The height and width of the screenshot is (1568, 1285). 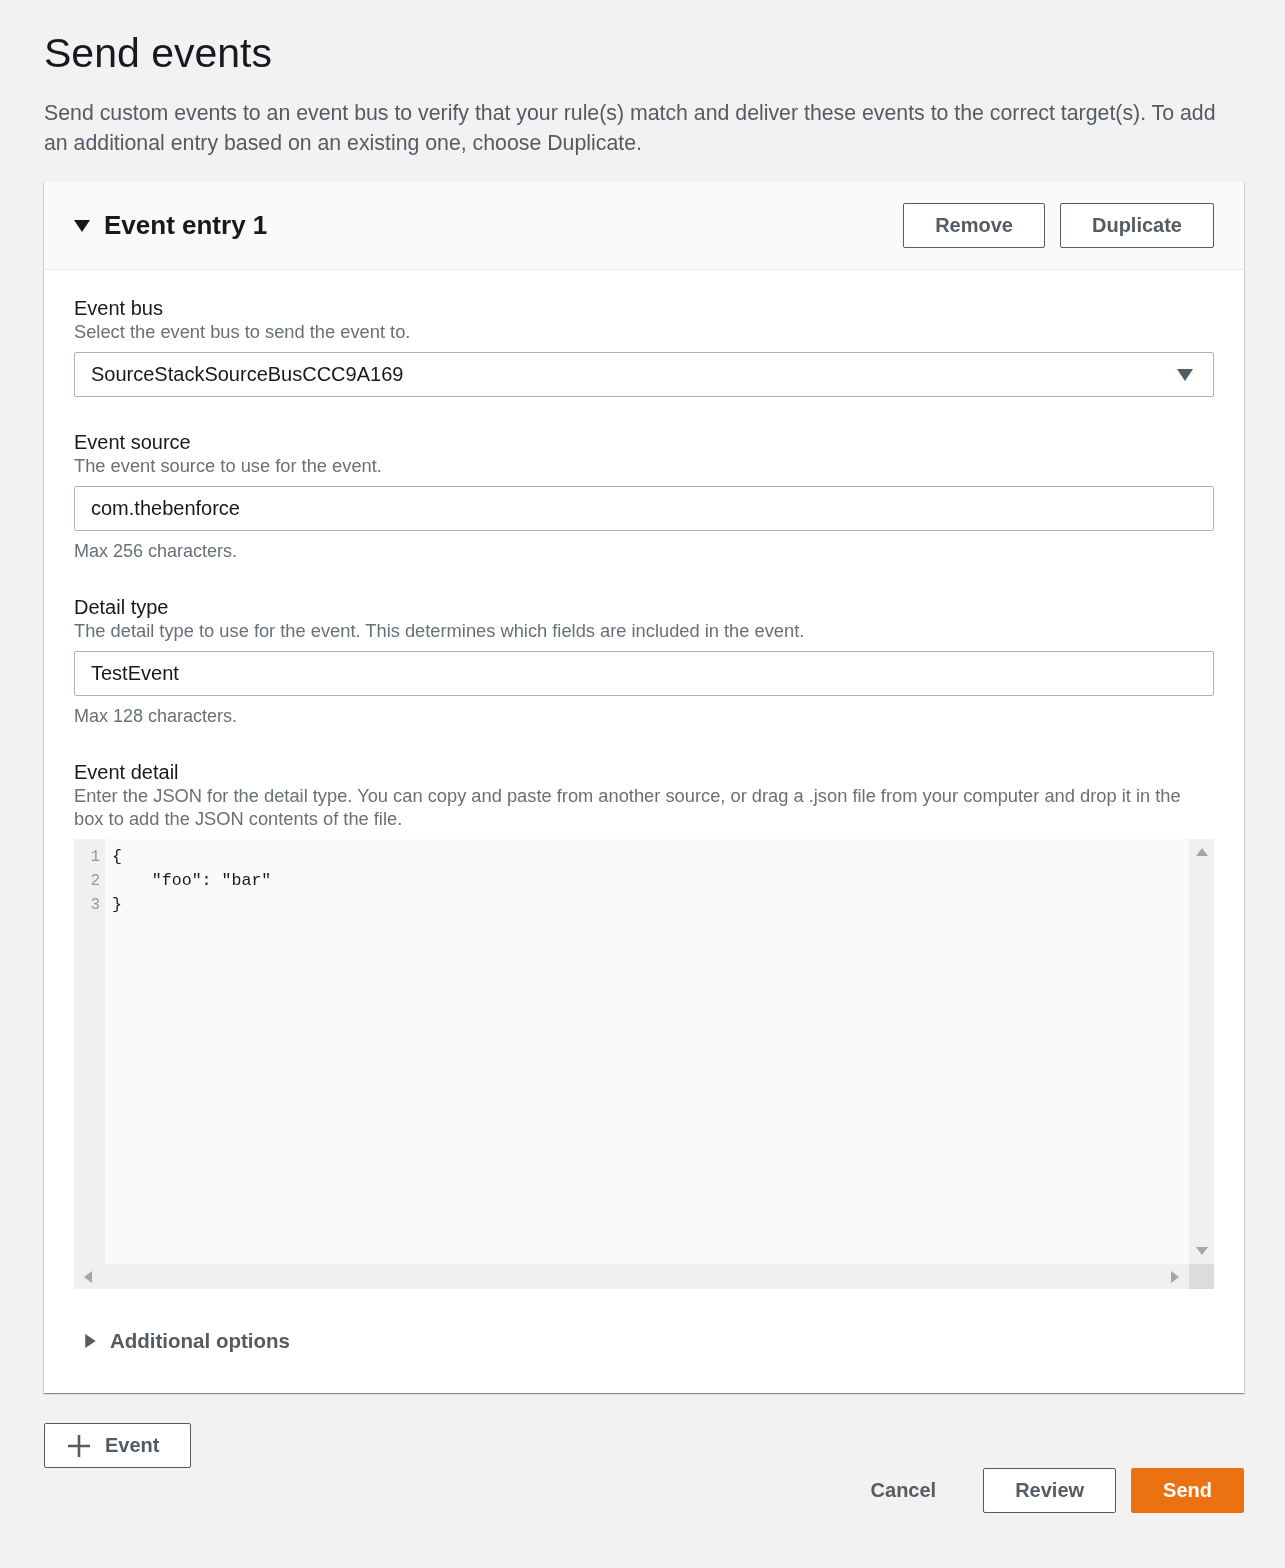 What do you see at coordinates (79, 1445) in the screenshot?
I see `plus-icon` at bounding box center [79, 1445].